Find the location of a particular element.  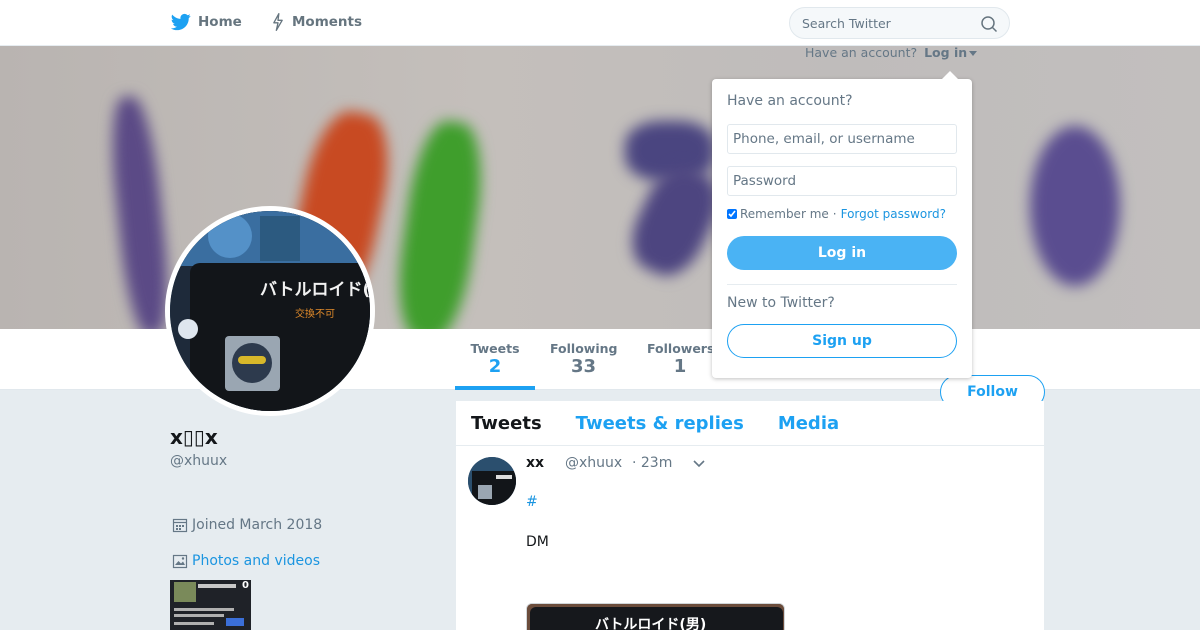

tweet-timestamp: · 23m is located at coordinates (652, 463).